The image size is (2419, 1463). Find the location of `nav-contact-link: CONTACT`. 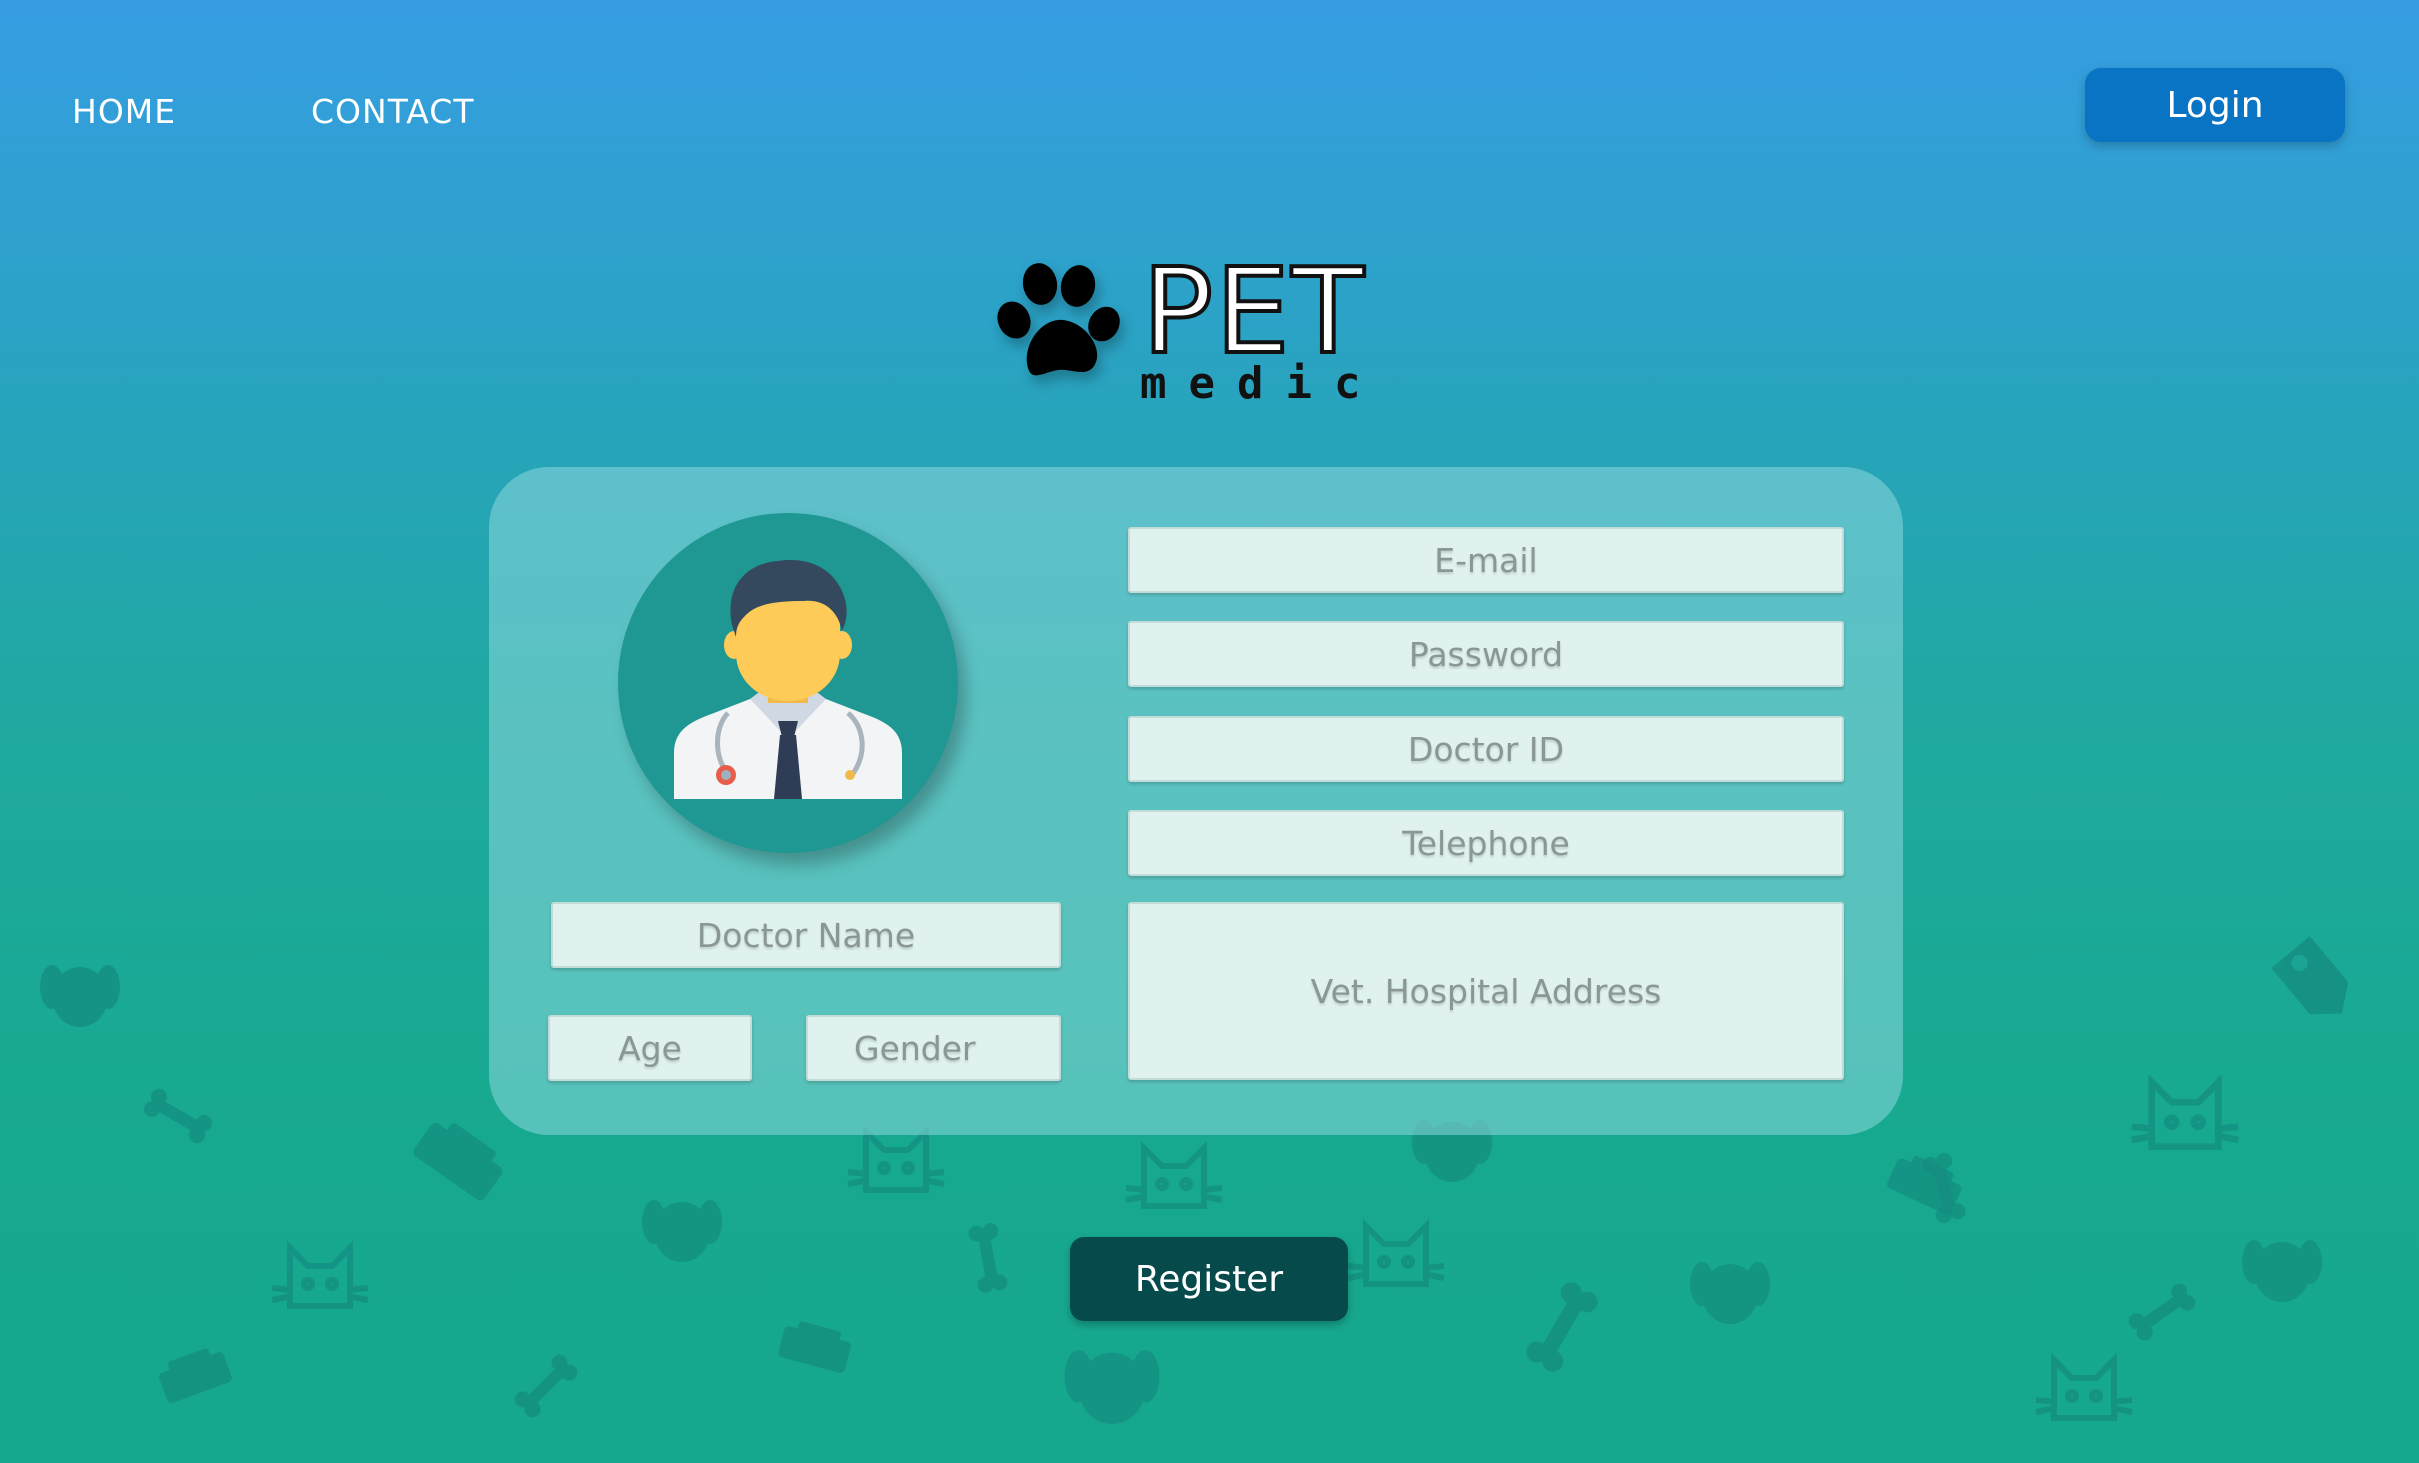

nav-contact-link: CONTACT is located at coordinates (393, 111).